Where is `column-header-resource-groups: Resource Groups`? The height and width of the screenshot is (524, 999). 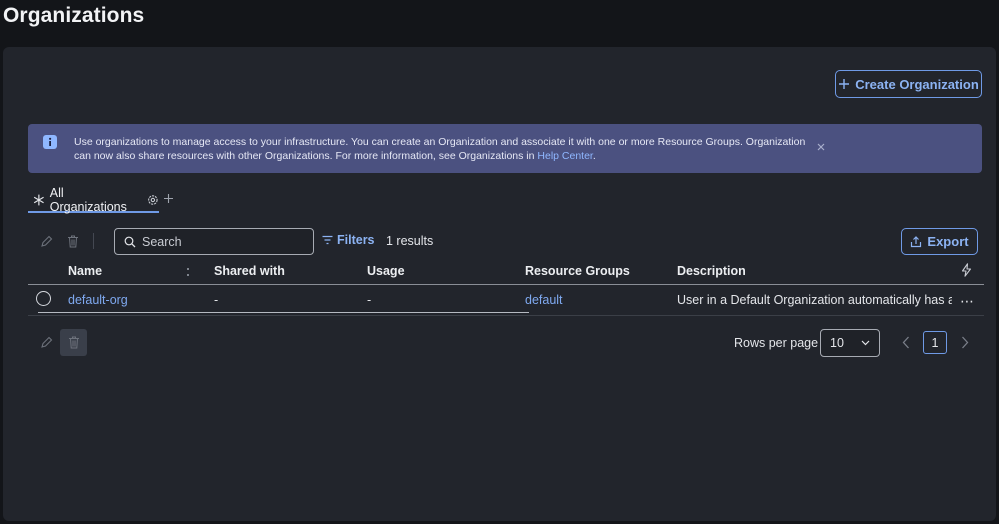 column-header-resource-groups: Resource Groups is located at coordinates (577, 271).